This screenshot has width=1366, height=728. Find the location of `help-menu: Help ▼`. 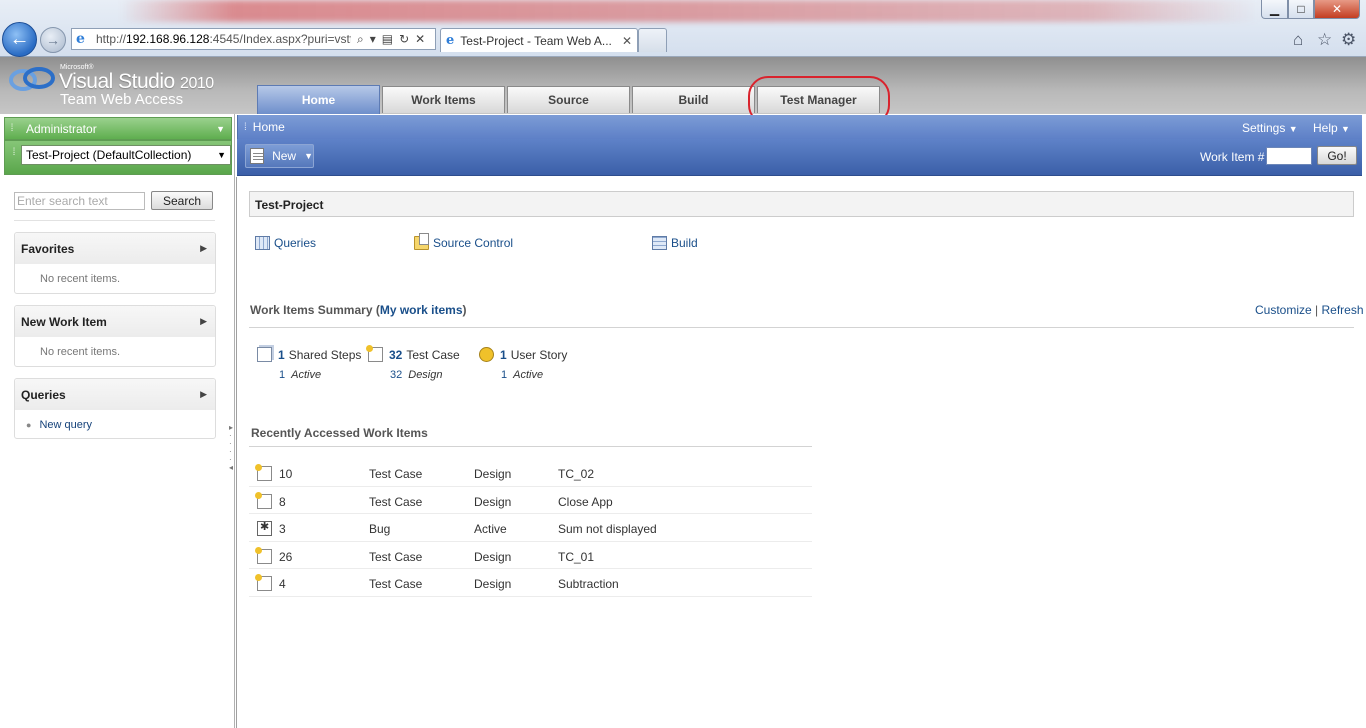

help-menu: Help ▼ is located at coordinates (1331, 128).